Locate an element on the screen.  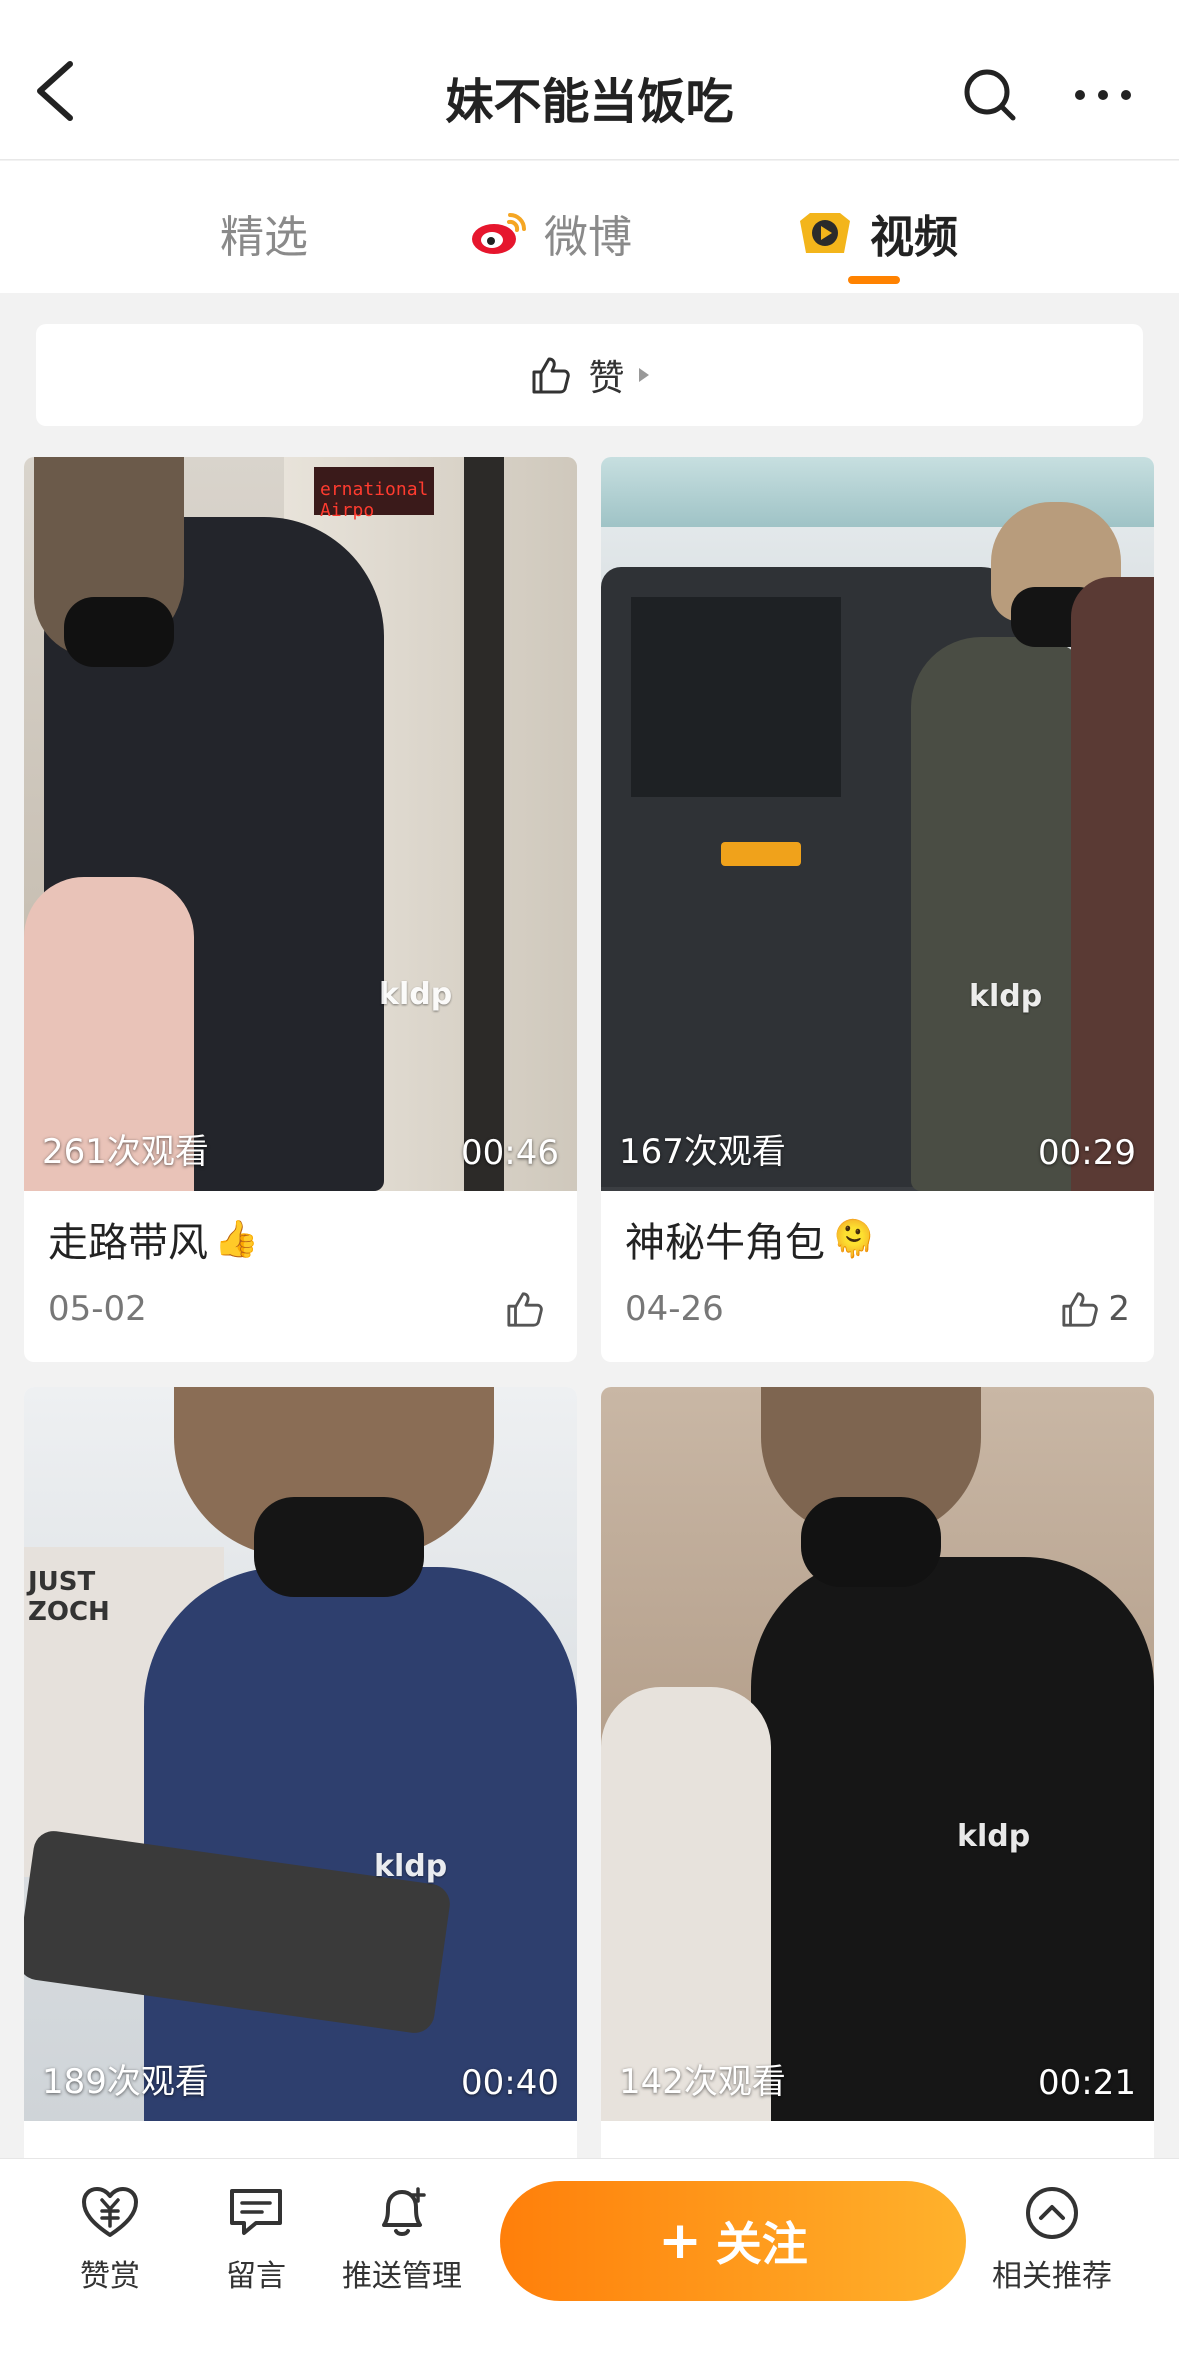
follow-label: 关注 is located at coordinates (761, 2244).